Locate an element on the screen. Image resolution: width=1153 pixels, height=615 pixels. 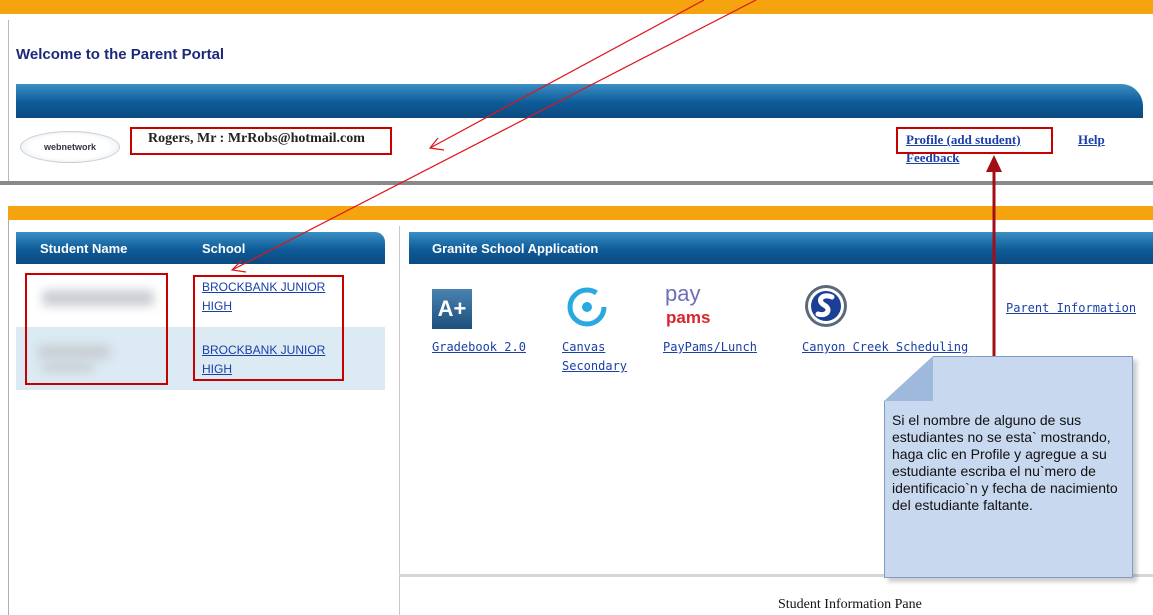
note-folded-corner is located at coordinates (908, 378).